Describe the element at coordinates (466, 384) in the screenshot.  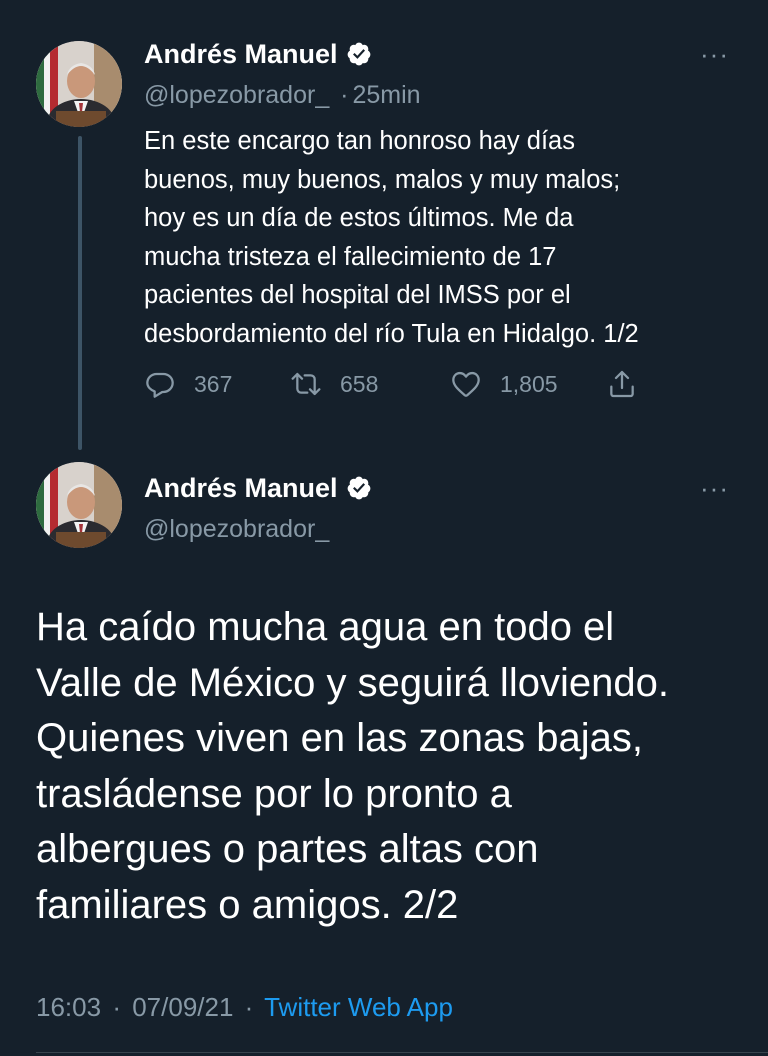
I see `heart-icon` at that location.